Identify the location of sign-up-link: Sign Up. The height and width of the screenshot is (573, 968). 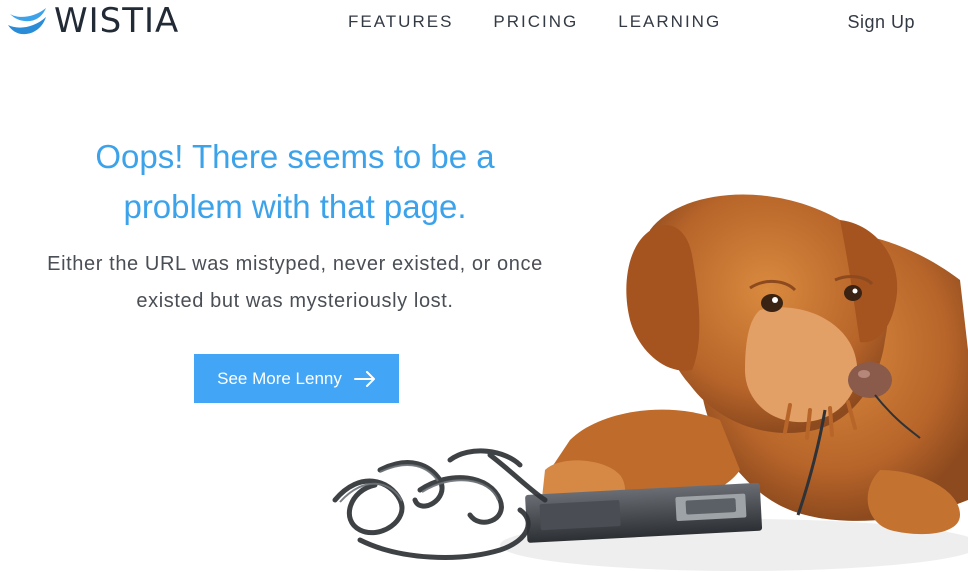
(881, 22).